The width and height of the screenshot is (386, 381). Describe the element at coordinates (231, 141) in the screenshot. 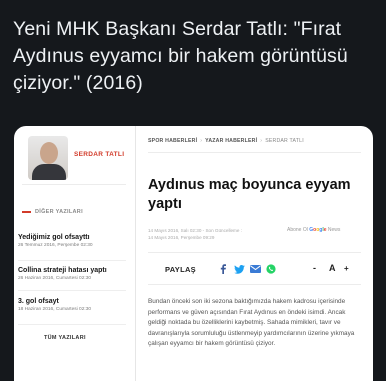

I see `breadcrumb-item: YAZAR HABERLERİ` at that location.